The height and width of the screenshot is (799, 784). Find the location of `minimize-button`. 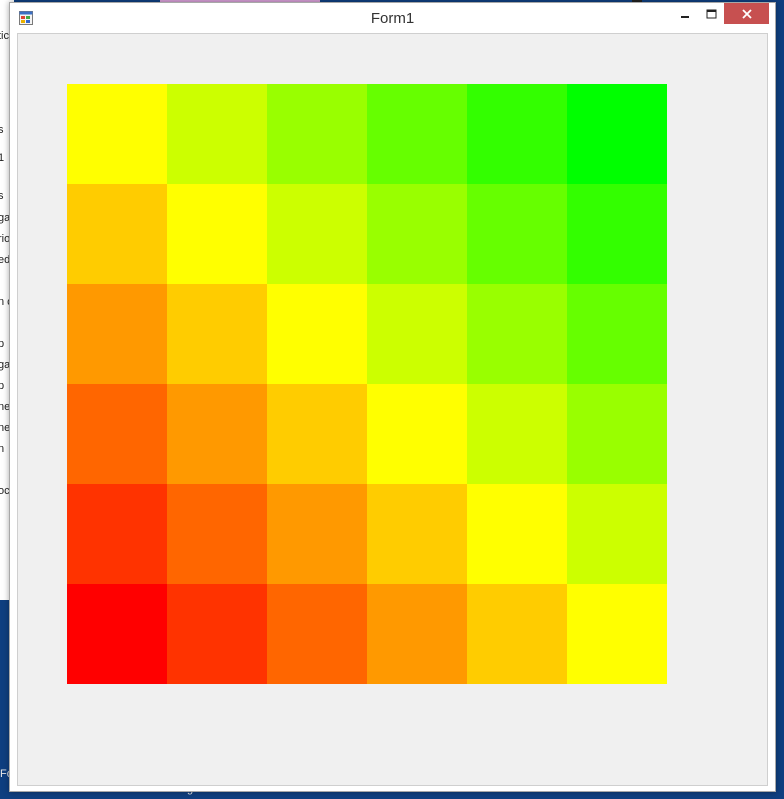

minimize-button is located at coordinates (684, 13).